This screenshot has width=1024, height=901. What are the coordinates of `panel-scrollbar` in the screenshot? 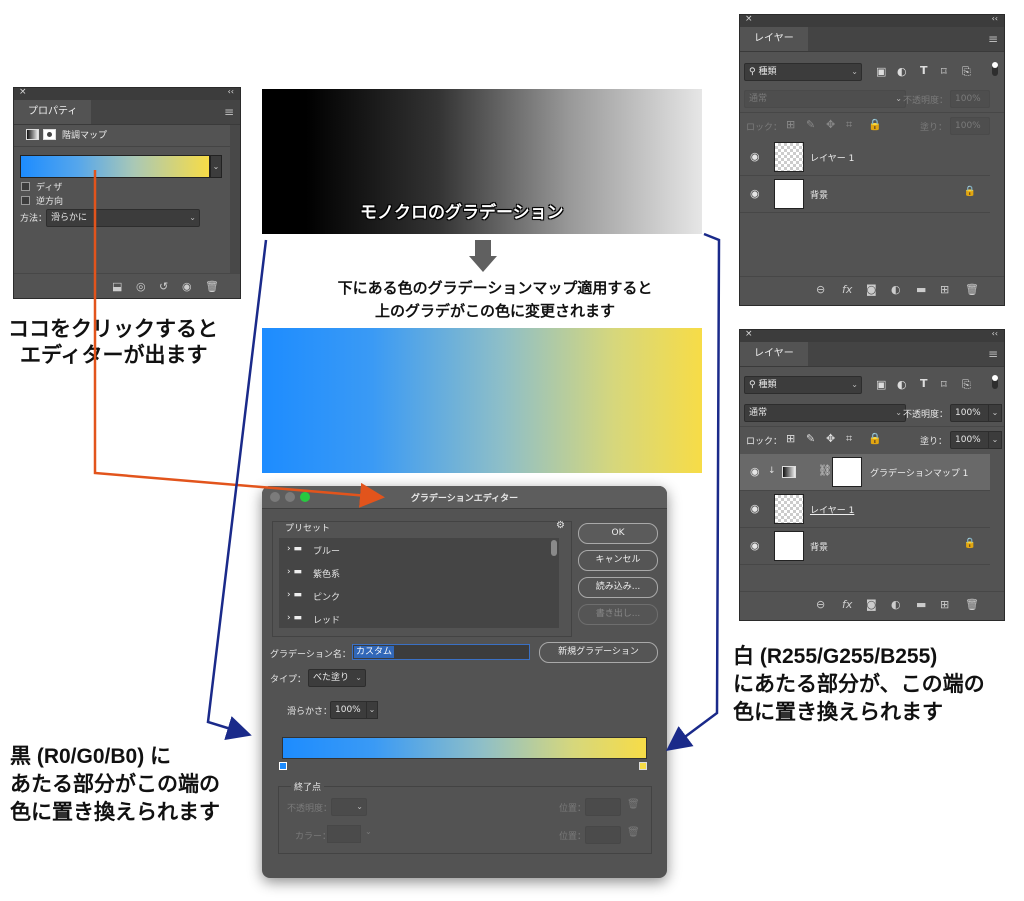 It's located at (235, 199).